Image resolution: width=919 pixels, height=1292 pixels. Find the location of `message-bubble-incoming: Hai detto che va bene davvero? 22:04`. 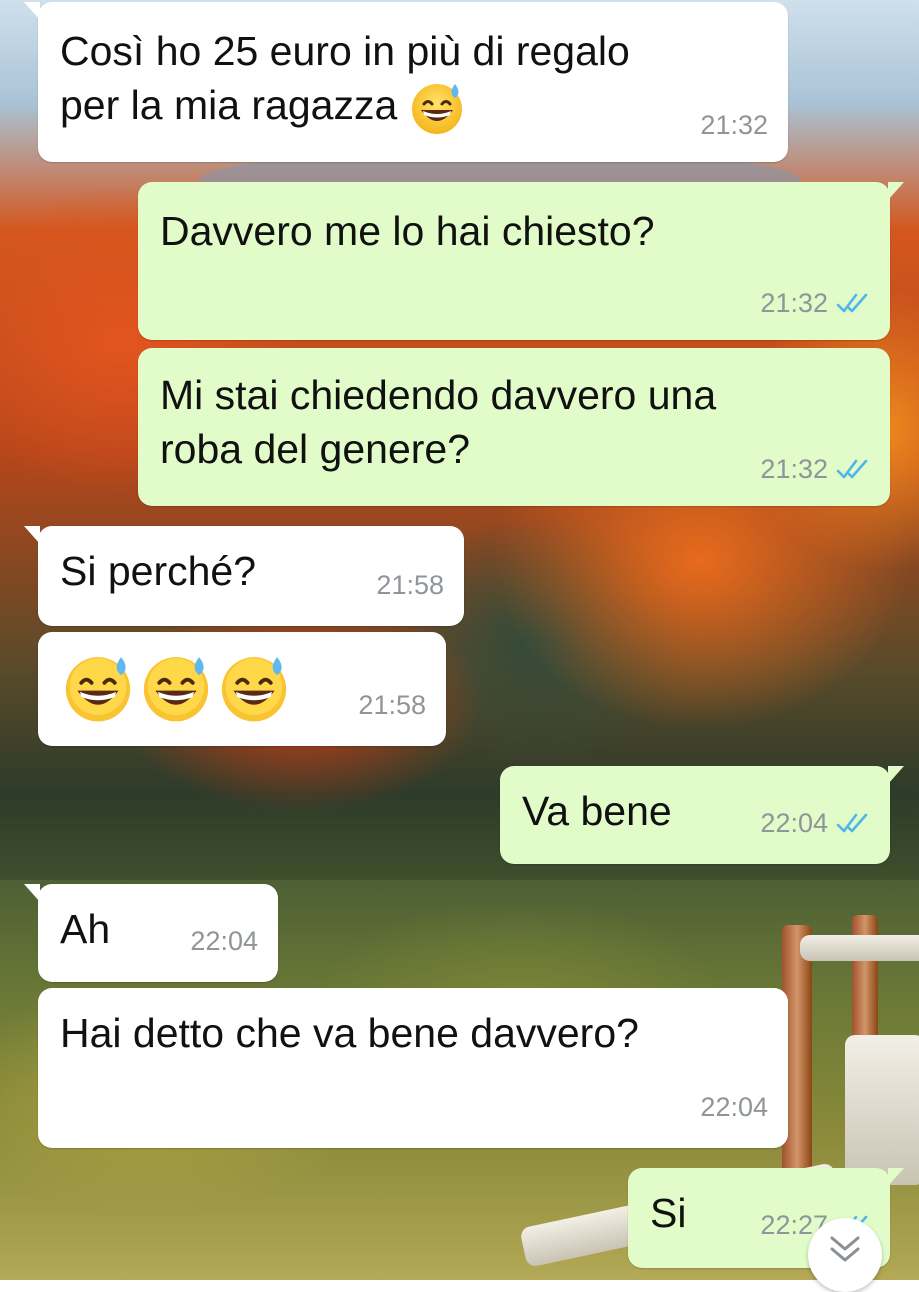

message-bubble-incoming: Hai detto che va bene davvero? 22:04 is located at coordinates (413, 1068).